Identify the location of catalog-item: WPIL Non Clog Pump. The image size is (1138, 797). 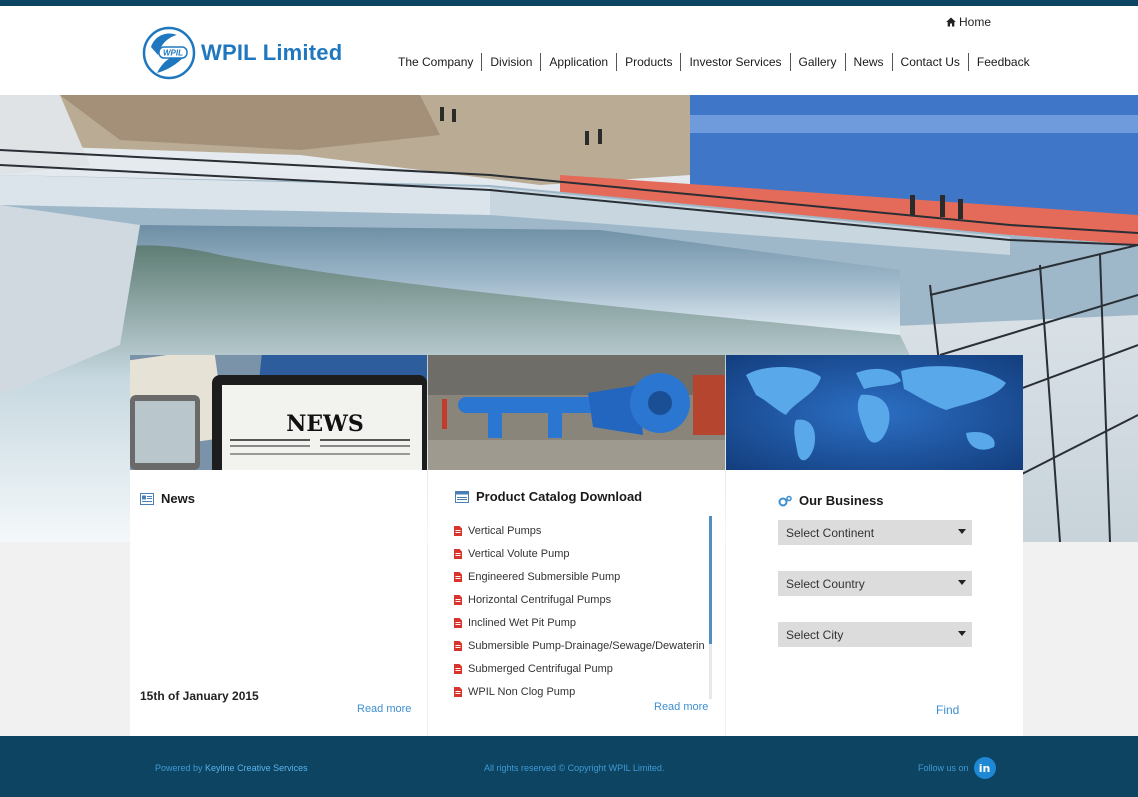
(579, 691).